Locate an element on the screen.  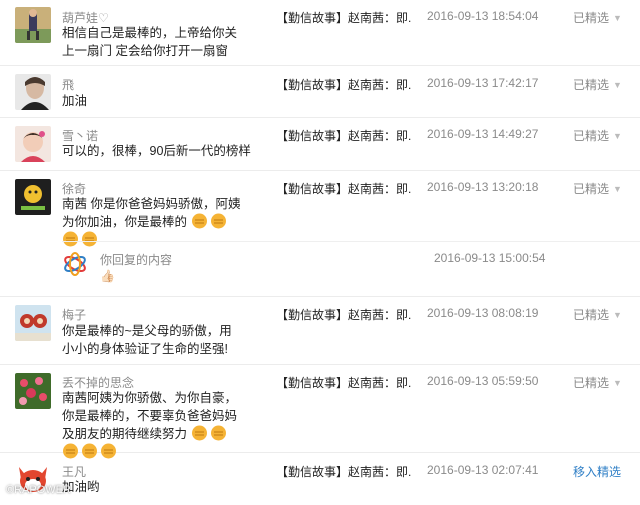
comment-time: 2016-09-13 13:20:18 is located at coordinates (483, 187).